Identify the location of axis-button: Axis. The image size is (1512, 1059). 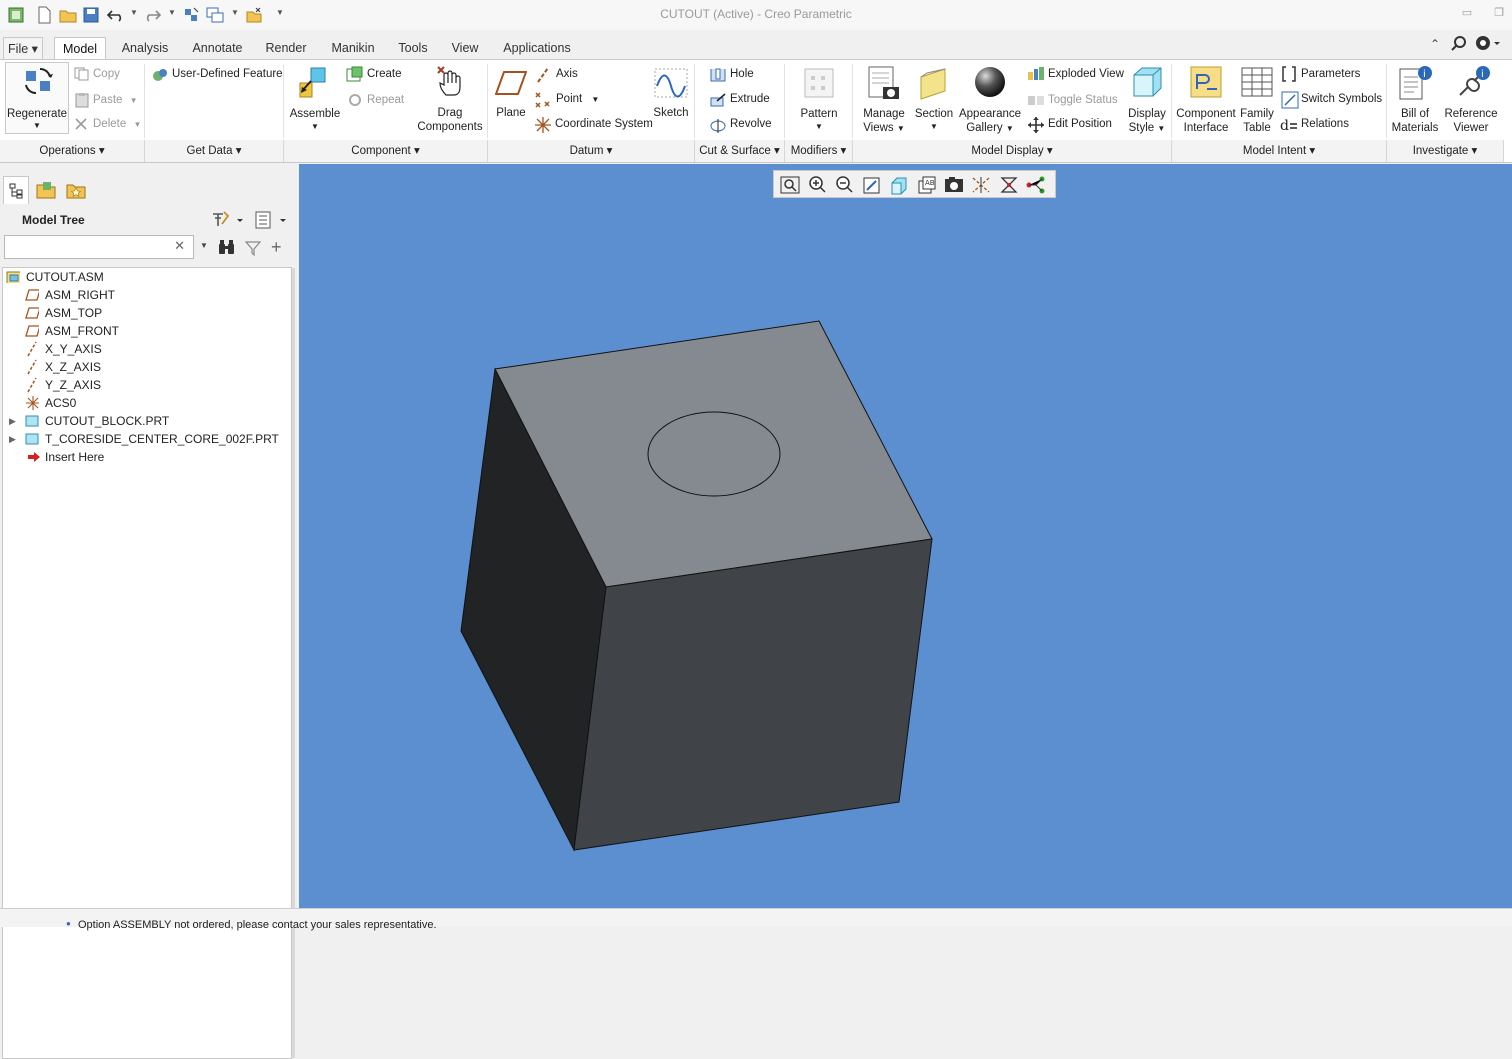
(567, 74).